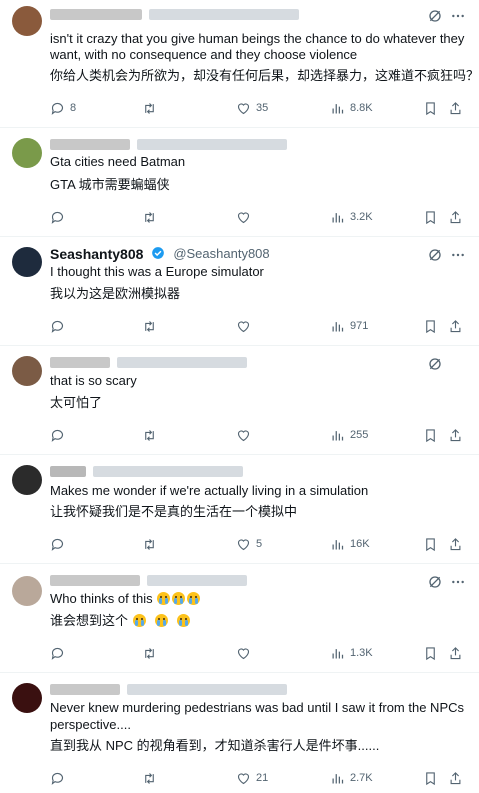  What do you see at coordinates (351, 217) in the screenshot?
I see `views-button: 3.2K` at bounding box center [351, 217].